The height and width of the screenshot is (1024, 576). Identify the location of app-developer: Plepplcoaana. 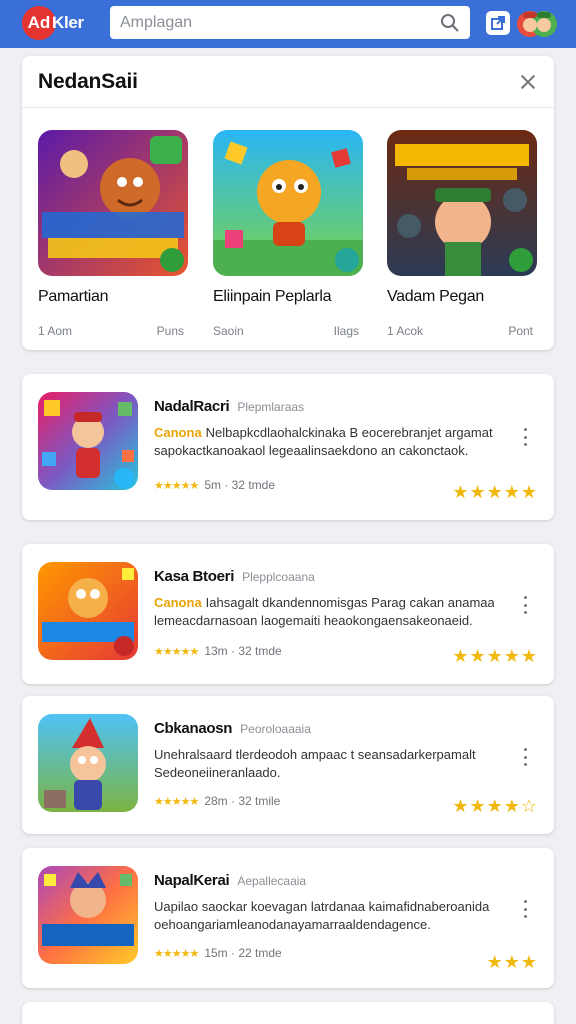
(278, 577).